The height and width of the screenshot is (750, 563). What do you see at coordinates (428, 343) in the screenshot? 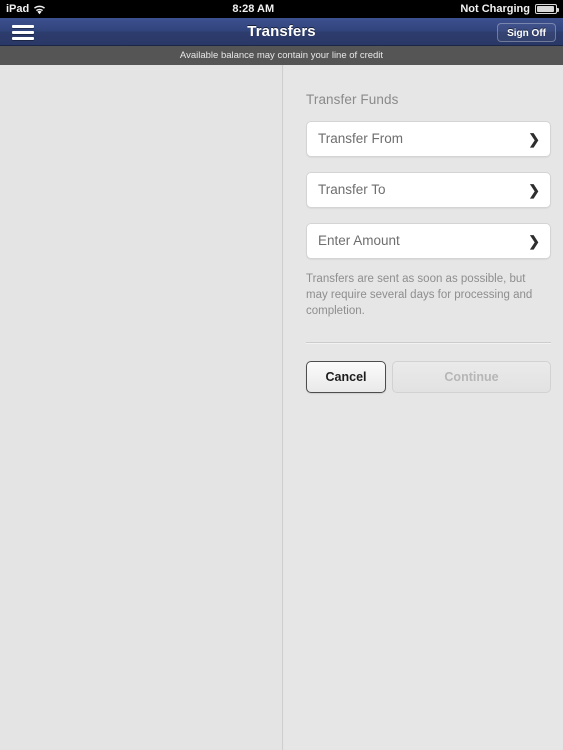
I see `form-divider` at bounding box center [428, 343].